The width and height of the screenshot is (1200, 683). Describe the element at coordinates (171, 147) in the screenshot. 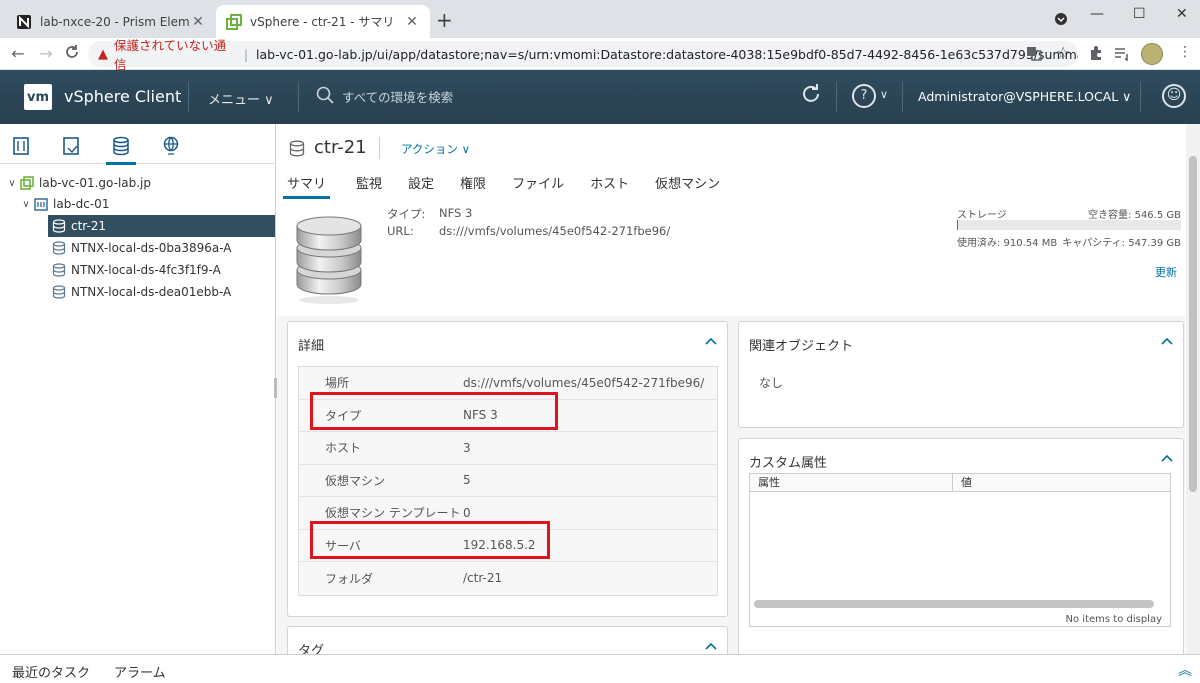

I see `networking-icon` at that location.